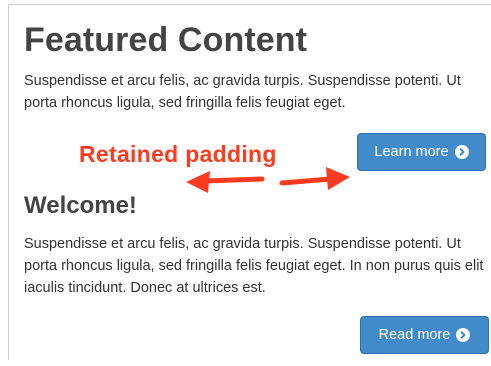 The image size is (491, 366). I want to click on right-arrow-icon, so click(314, 178).